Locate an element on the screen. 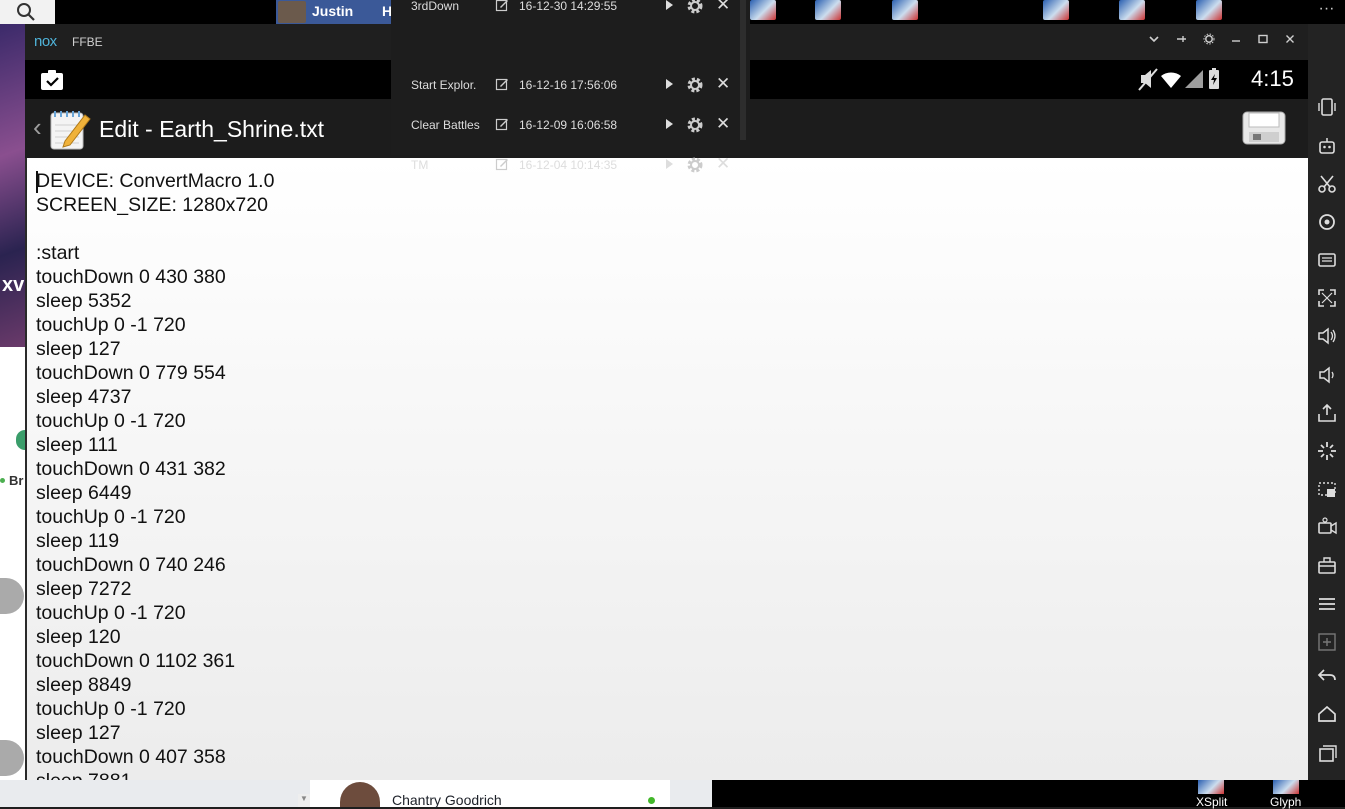 This screenshot has width=1345, height=809. macro-list-scrollbar is located at coordinates (743, 70).